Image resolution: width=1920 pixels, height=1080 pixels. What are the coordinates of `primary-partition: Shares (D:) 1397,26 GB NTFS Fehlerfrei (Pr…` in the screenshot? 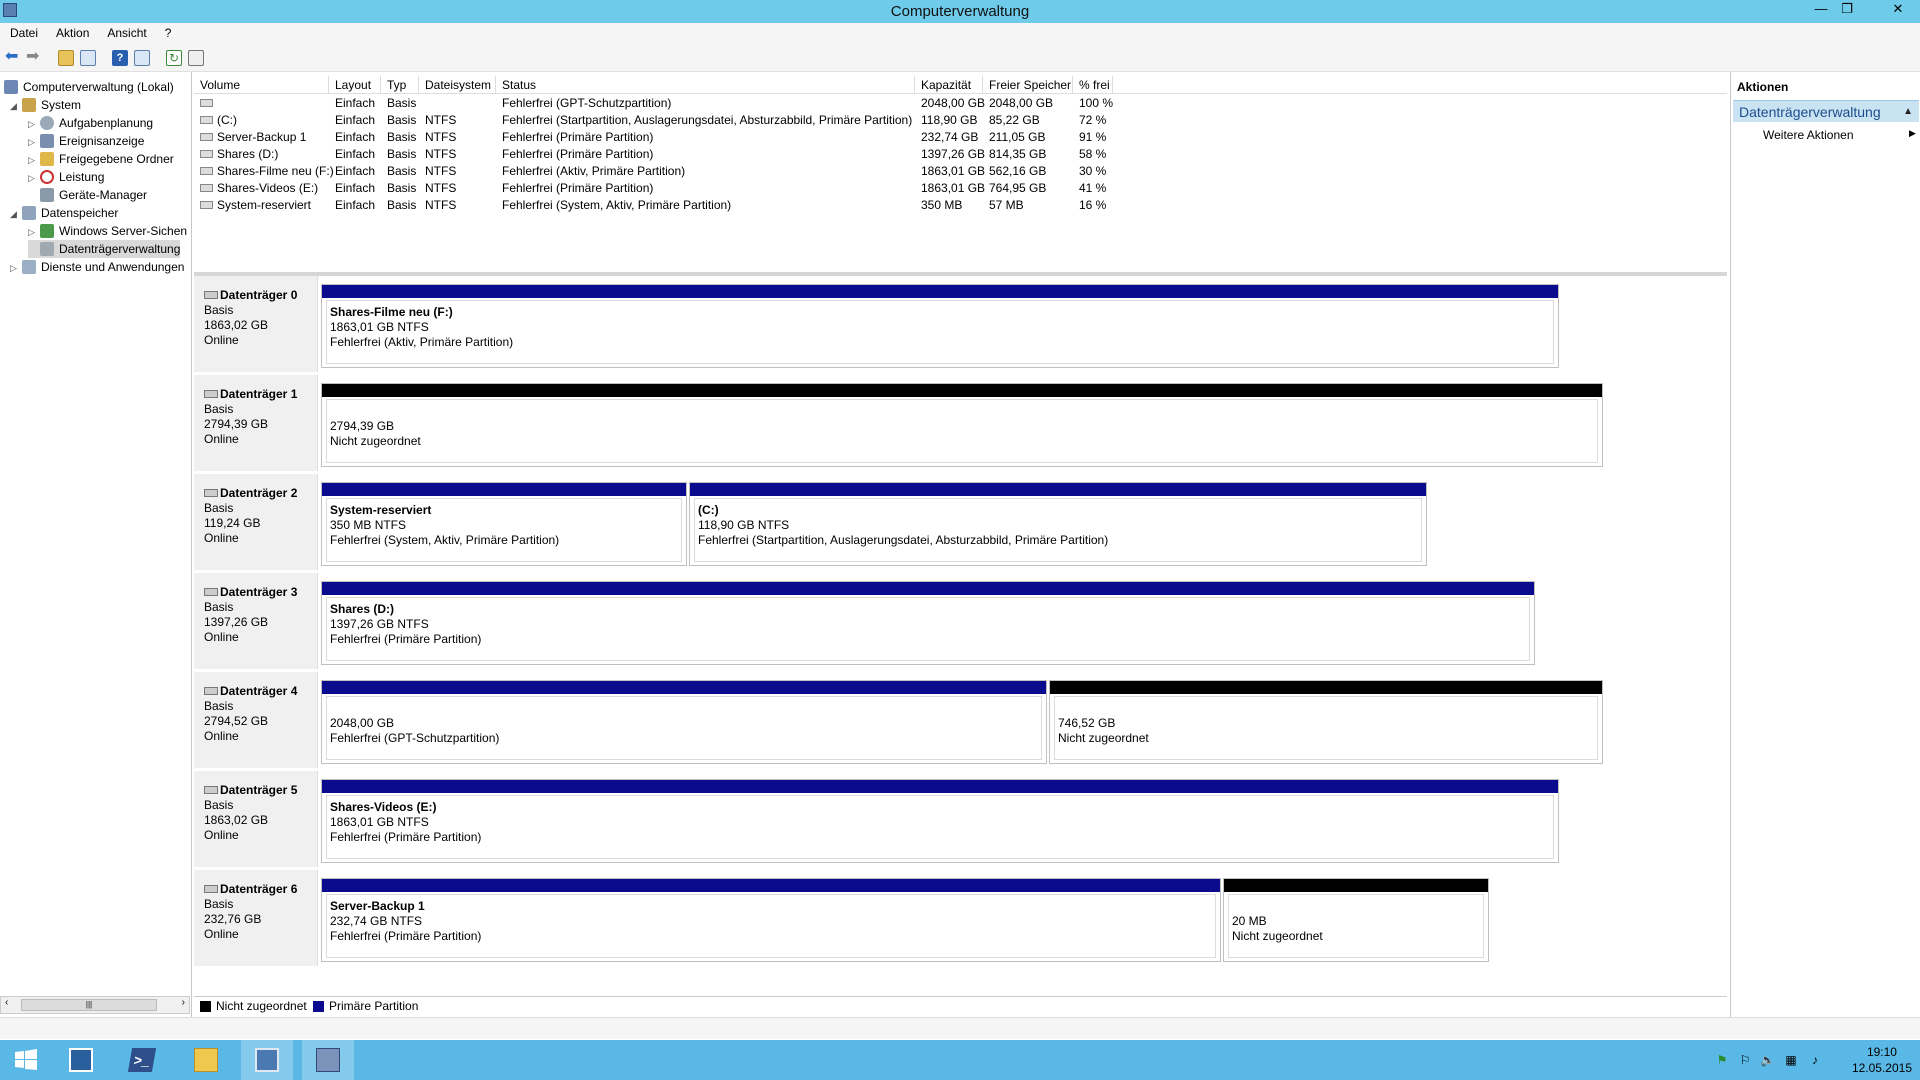 It's located at (928, 623).